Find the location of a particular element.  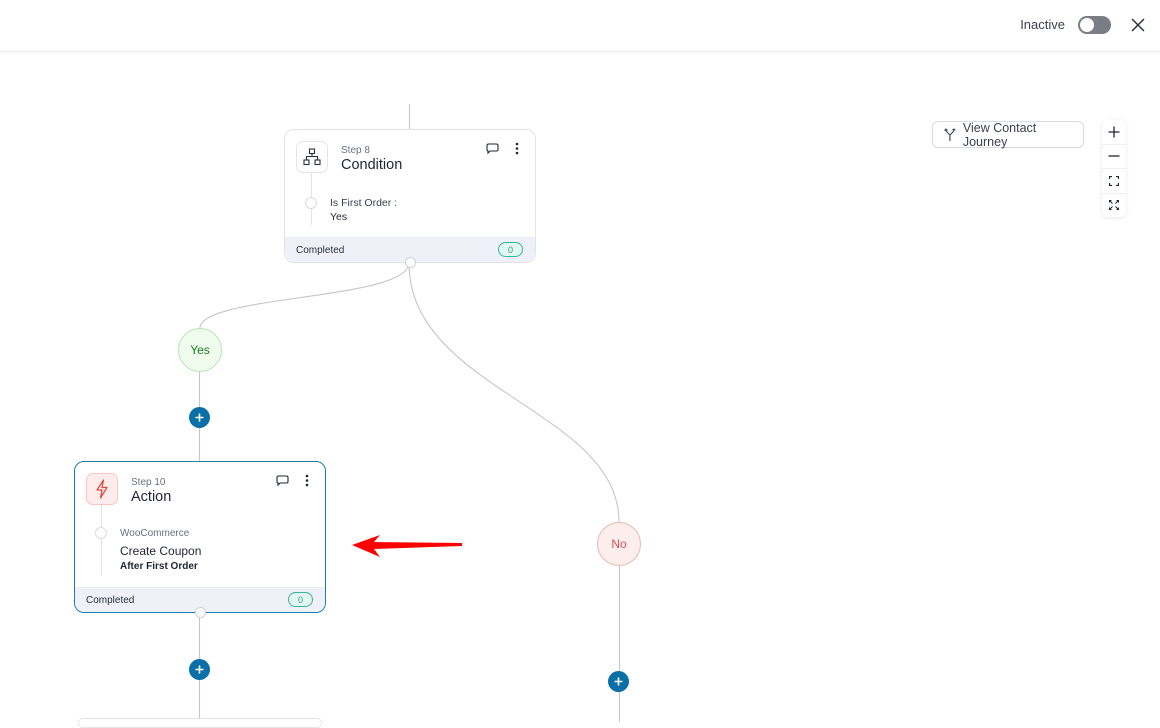

condition-icon-box is located at coordinates (312, 157).